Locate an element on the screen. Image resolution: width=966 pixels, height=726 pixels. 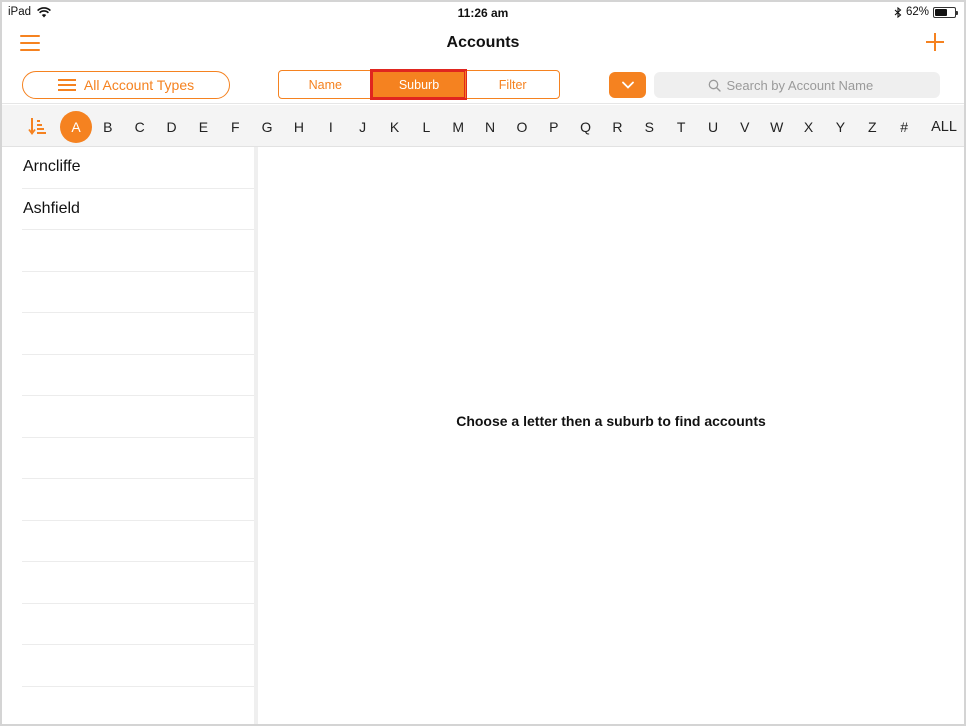
dropdown-button is located at coordinates (627, 85).